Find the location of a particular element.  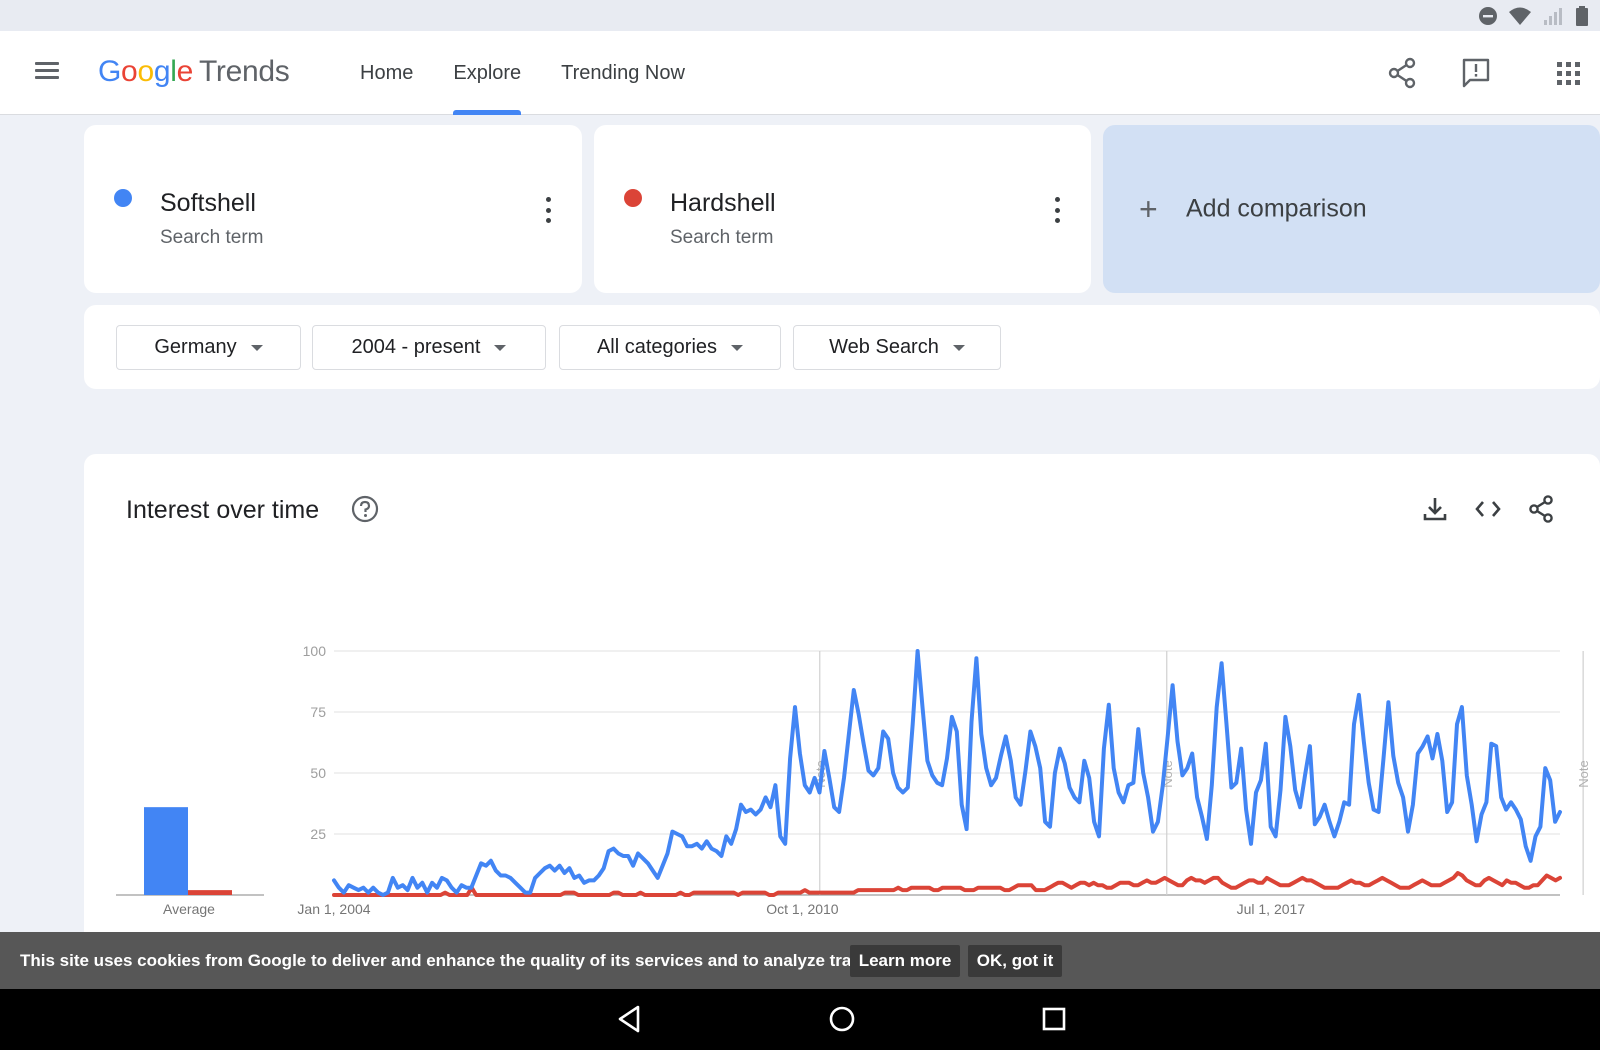

category-filter: All categories is located at coordinates (670, 347).